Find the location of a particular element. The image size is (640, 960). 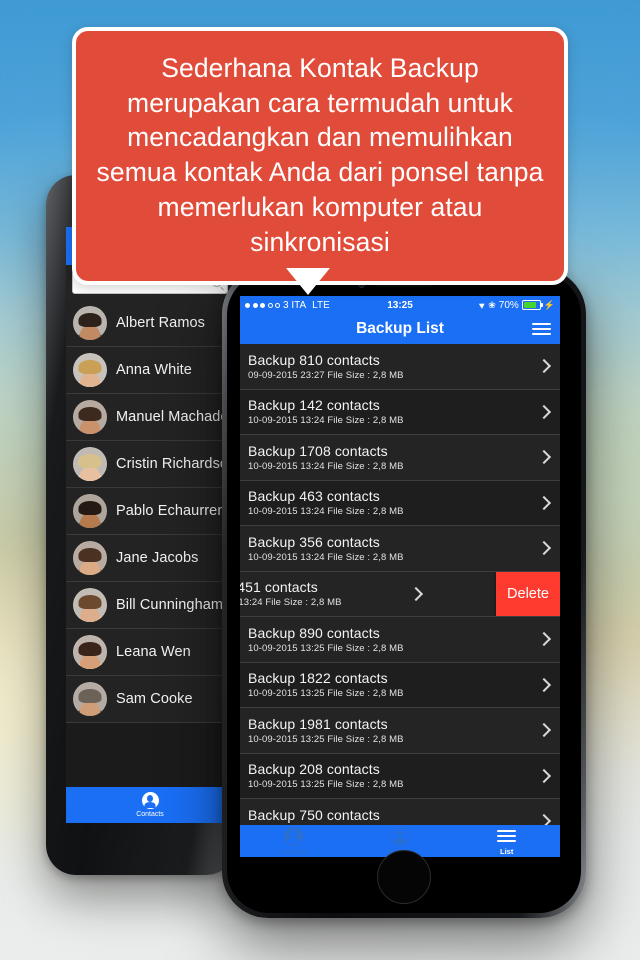

backup-title: Backup 208 contacts is located at coordinates (314, 769).